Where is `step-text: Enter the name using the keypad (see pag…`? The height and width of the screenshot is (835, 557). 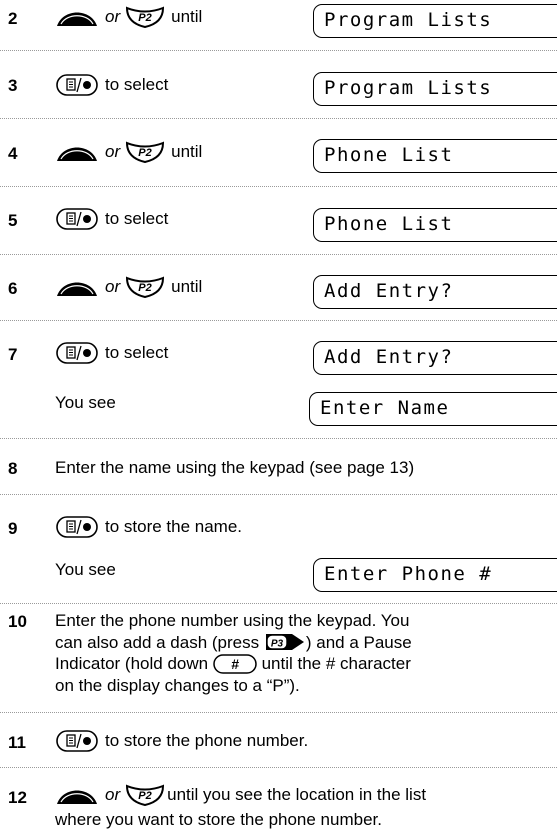
step-text: Enter the name using the keypad (see pag… is located at coordinates (235, 467).